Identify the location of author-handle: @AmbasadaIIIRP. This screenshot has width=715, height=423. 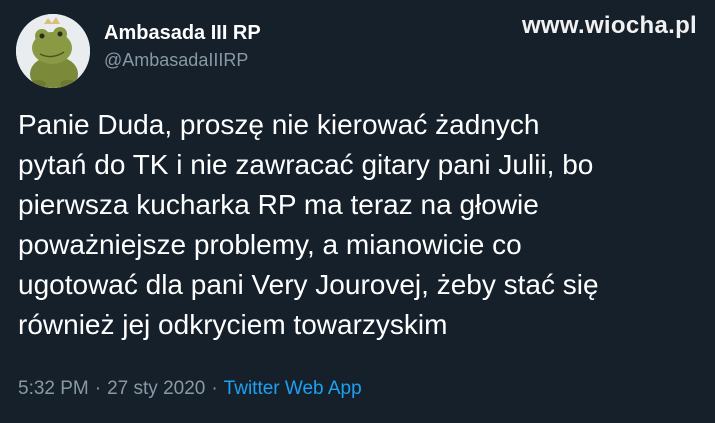
(182, 60).